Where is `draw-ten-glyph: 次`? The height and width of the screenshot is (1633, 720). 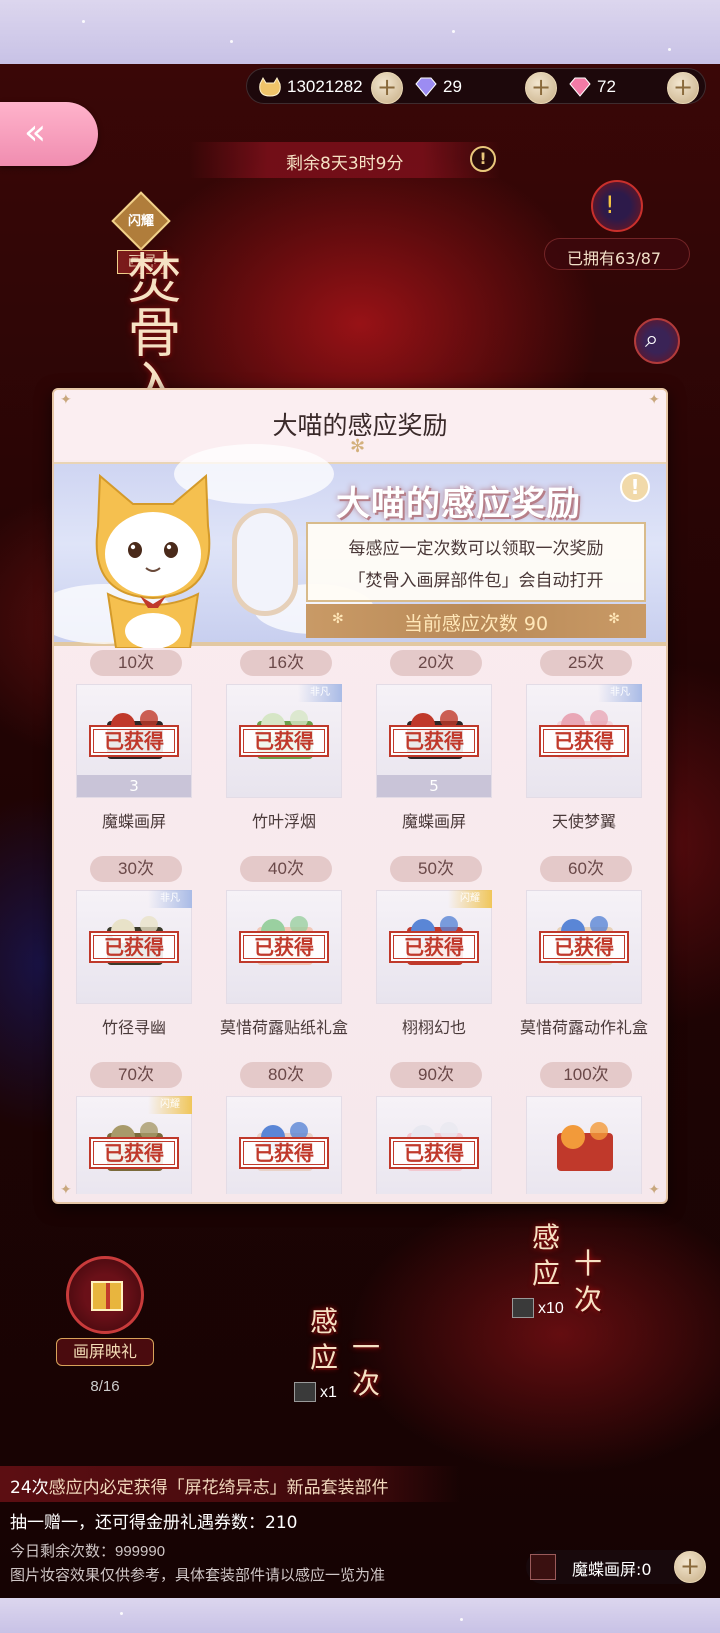
draw-ten-glyph: 次 is located at coordinates (588, 1299).